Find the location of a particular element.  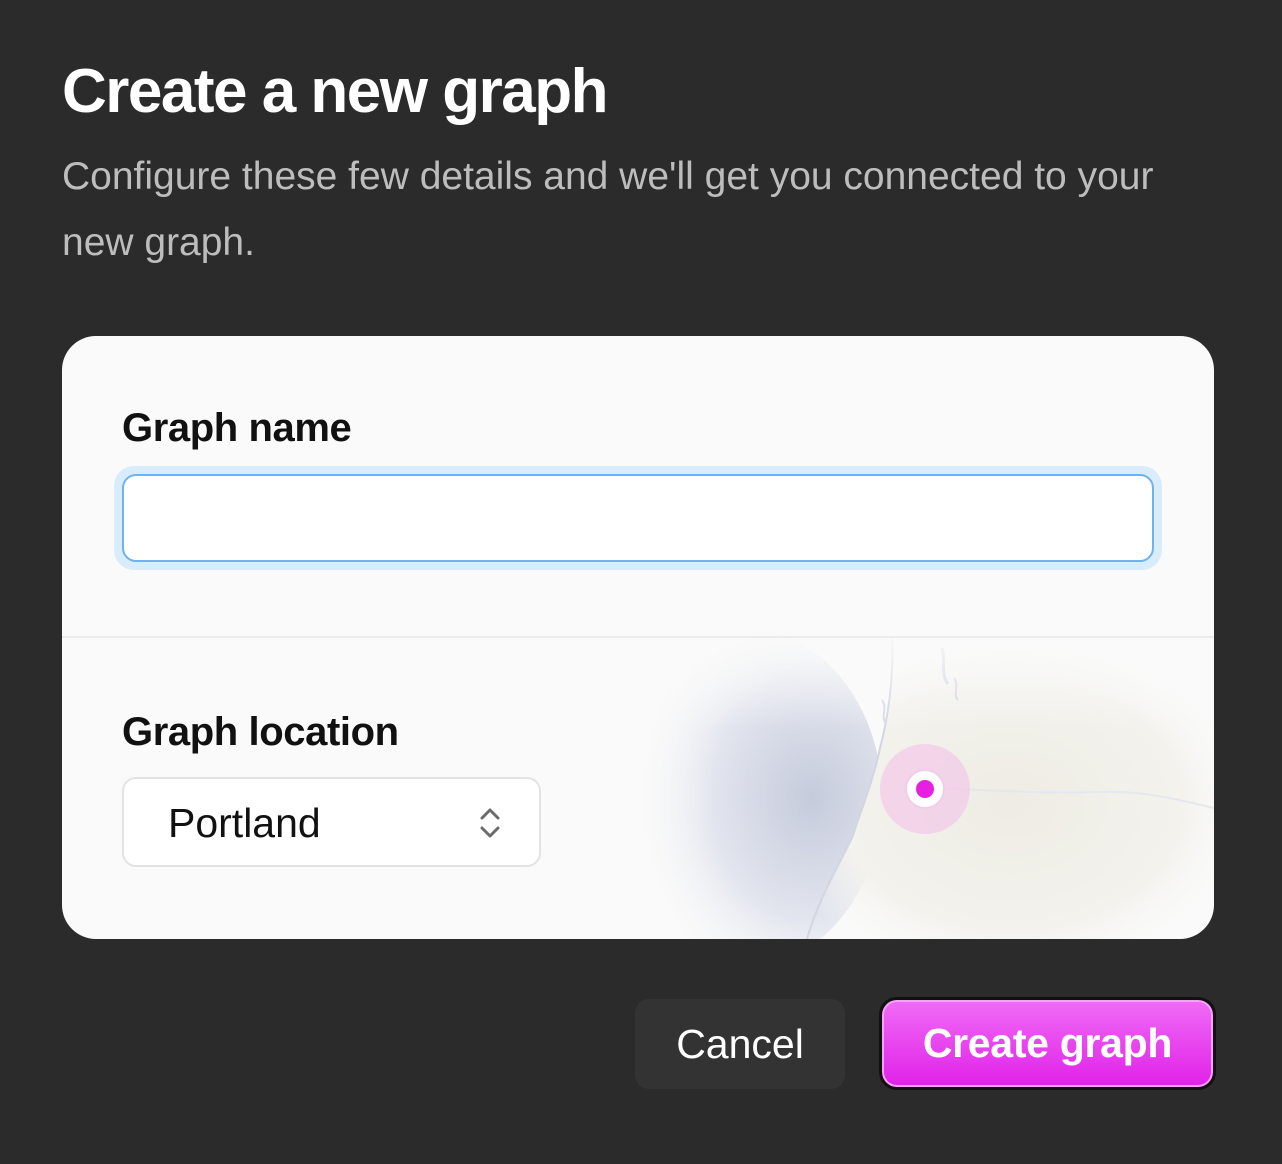

dialog-title: Create a new graph is located at coordinates (335, 91).